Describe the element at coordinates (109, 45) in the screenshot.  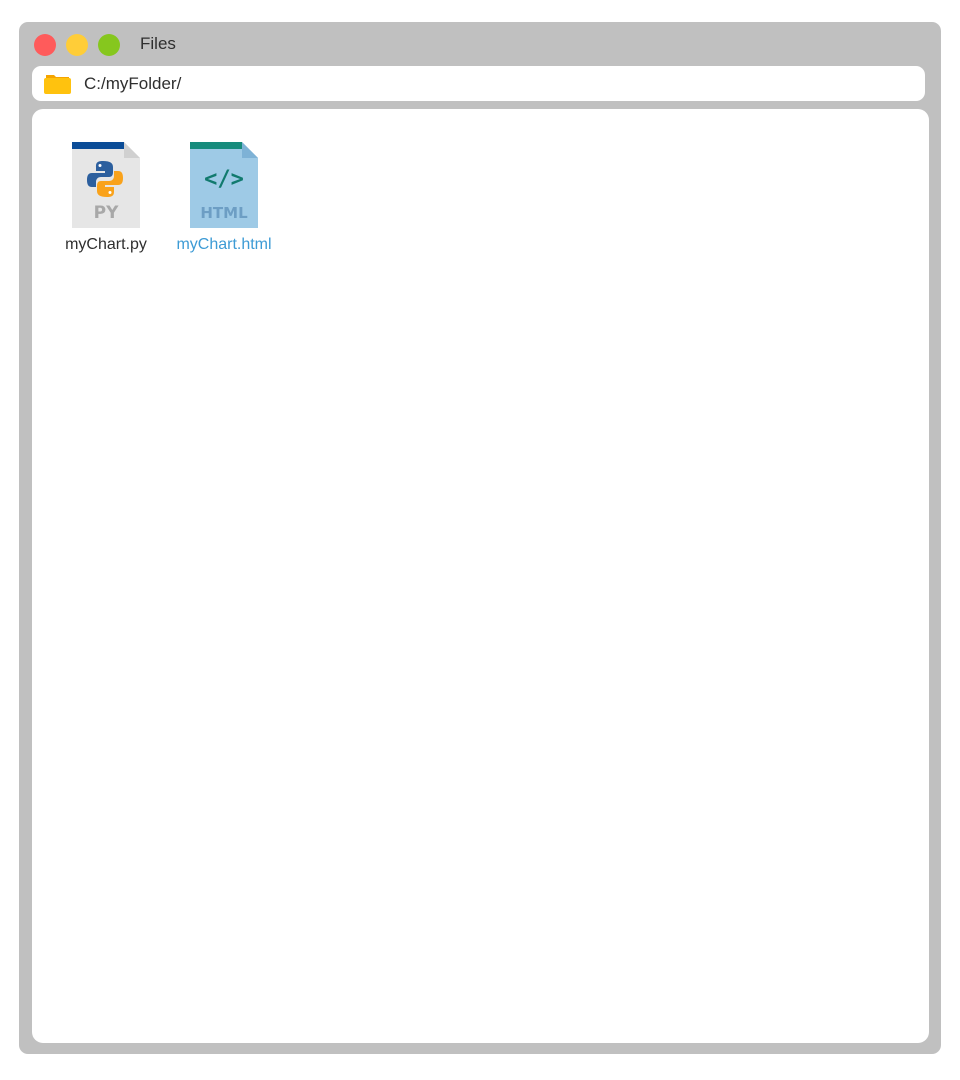
I see `maximize-button` at that location.